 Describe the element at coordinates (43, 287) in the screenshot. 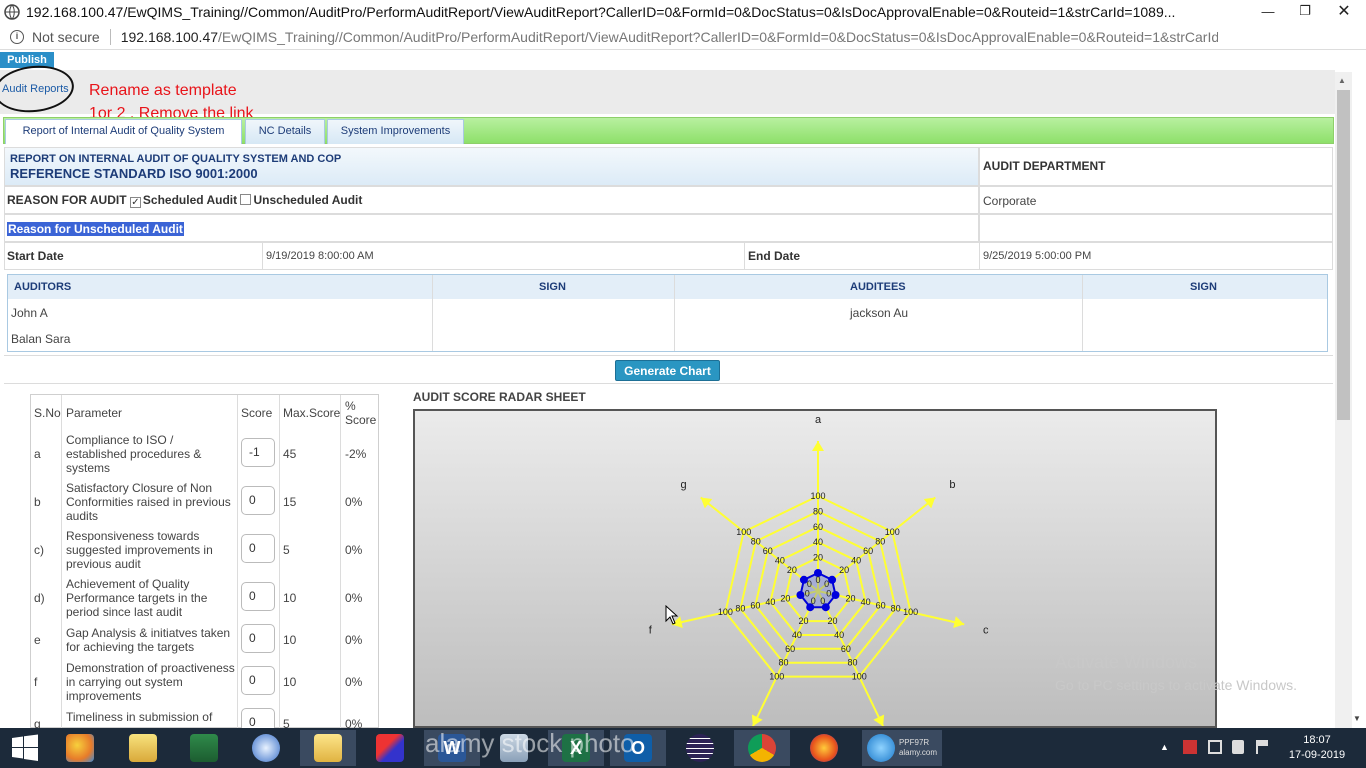

I see `auditors-header: AUDITORS` at that location.